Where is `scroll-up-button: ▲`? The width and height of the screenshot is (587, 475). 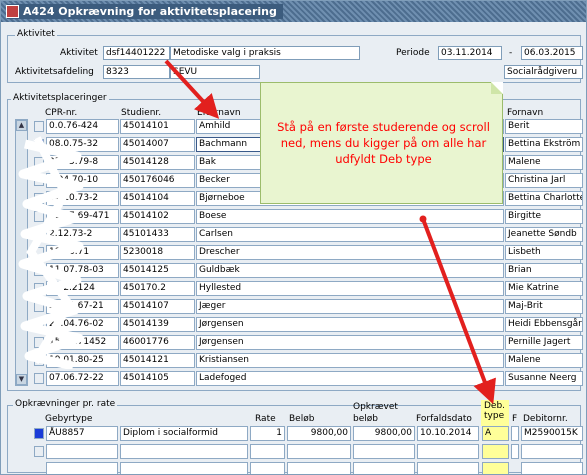 scroll-up-button: ▲ is located at coordinates (21, 125).